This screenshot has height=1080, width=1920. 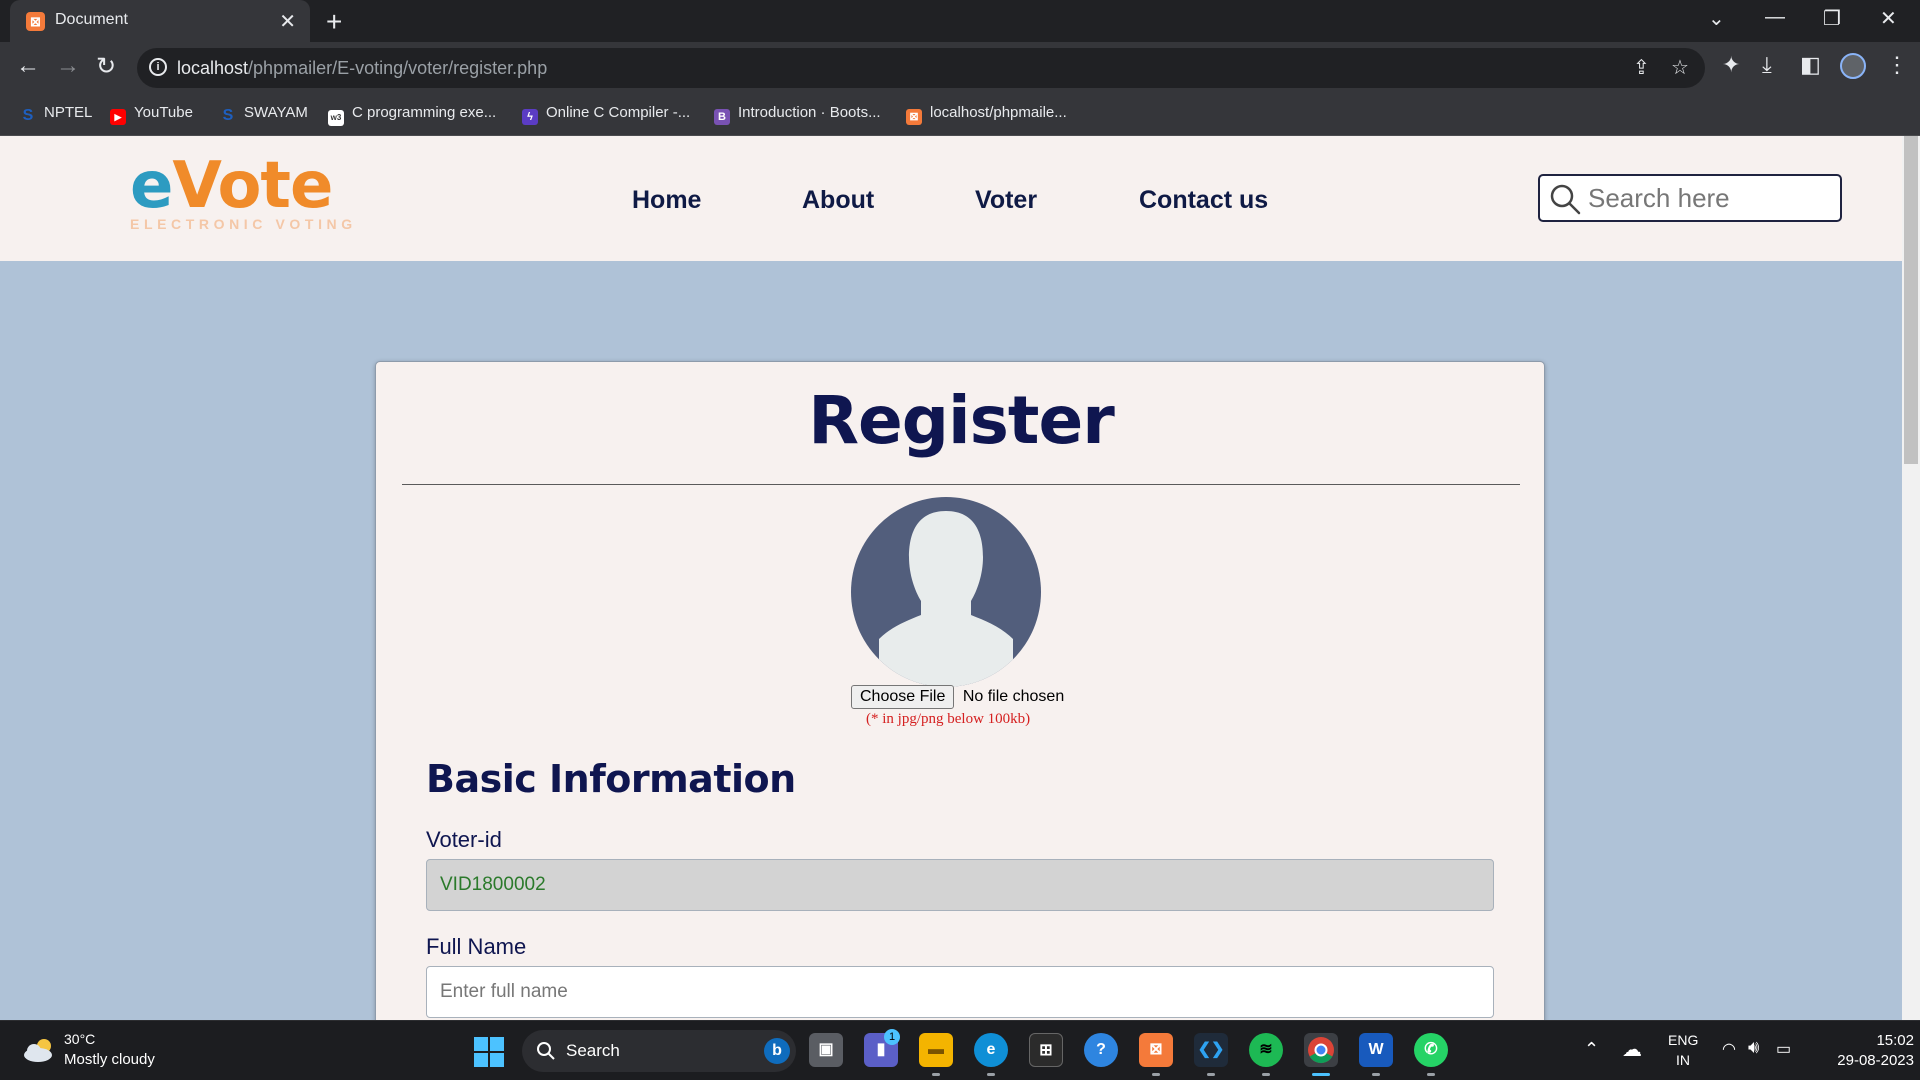 What do you see at coordinates (334, 22) in the screenshot?
I see `new-tab-icon: +` at bounding box center [334, 22].